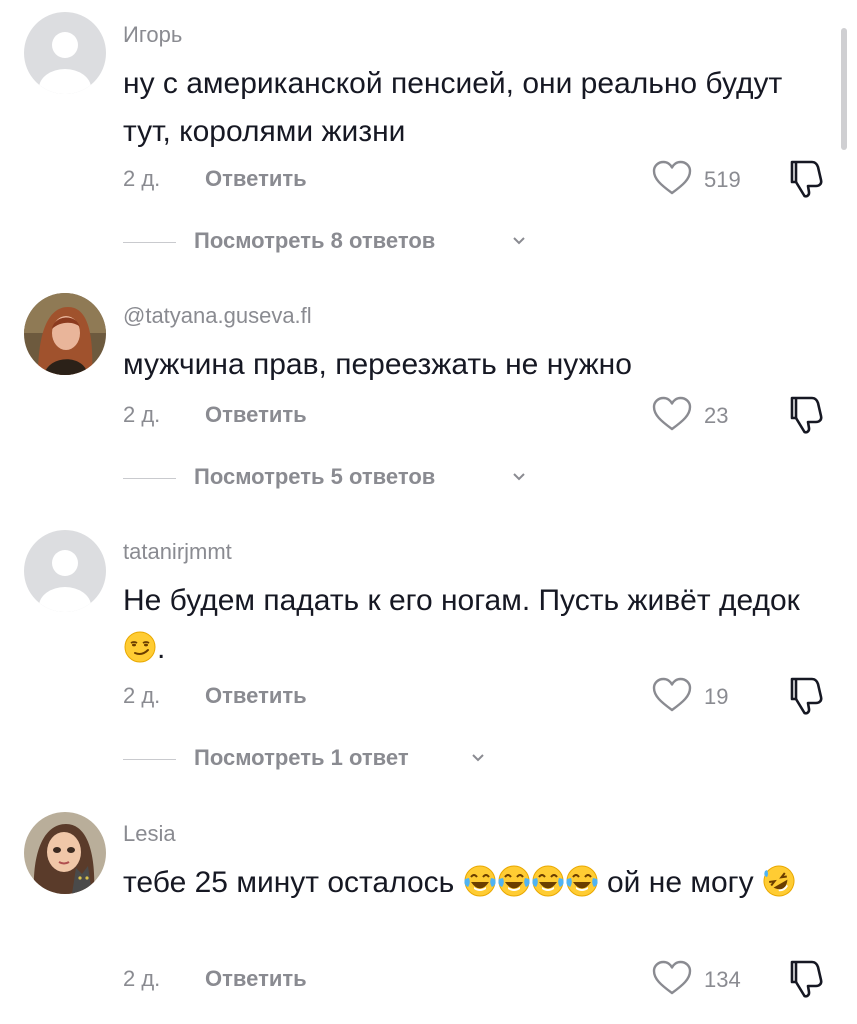 This screenshot has height=1024, width=857. Describe the element at coordinates (779, 881) in the screenshot. I see `rolling-on-the-floor-laughing-icon` at that location.